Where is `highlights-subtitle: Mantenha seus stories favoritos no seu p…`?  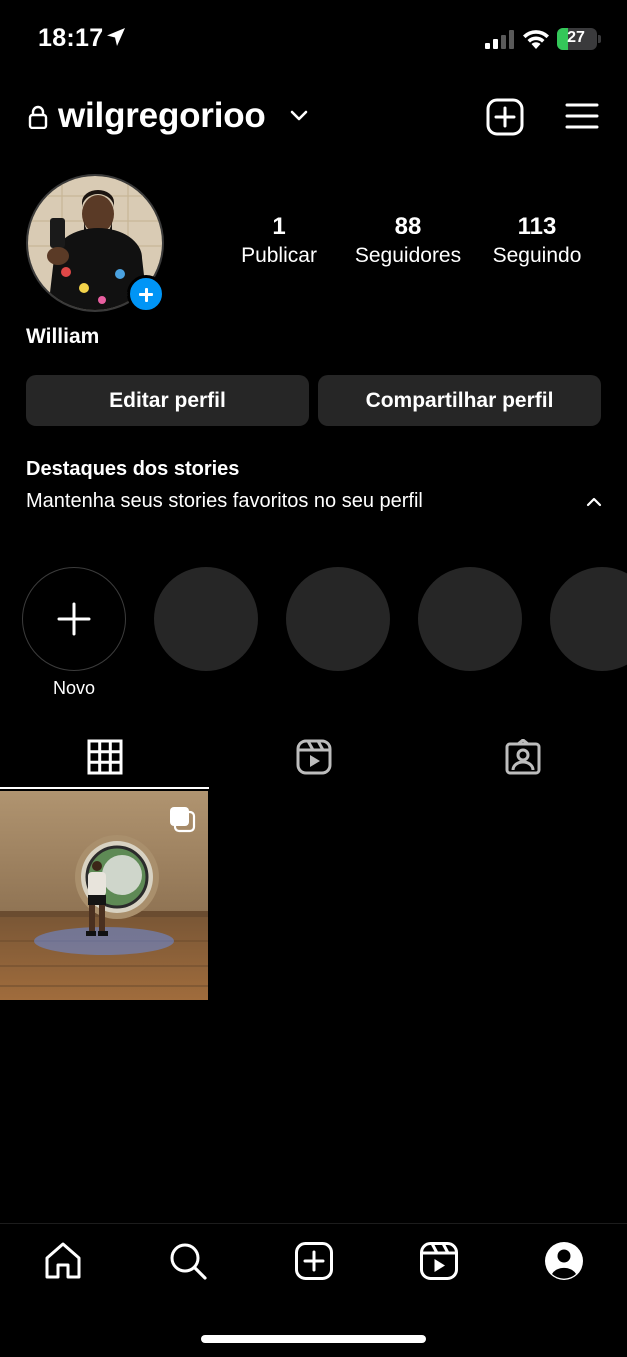 highlights-subtitle: Mantenha seus stories favoritos no seu p… is located at coordinates (224, 501).